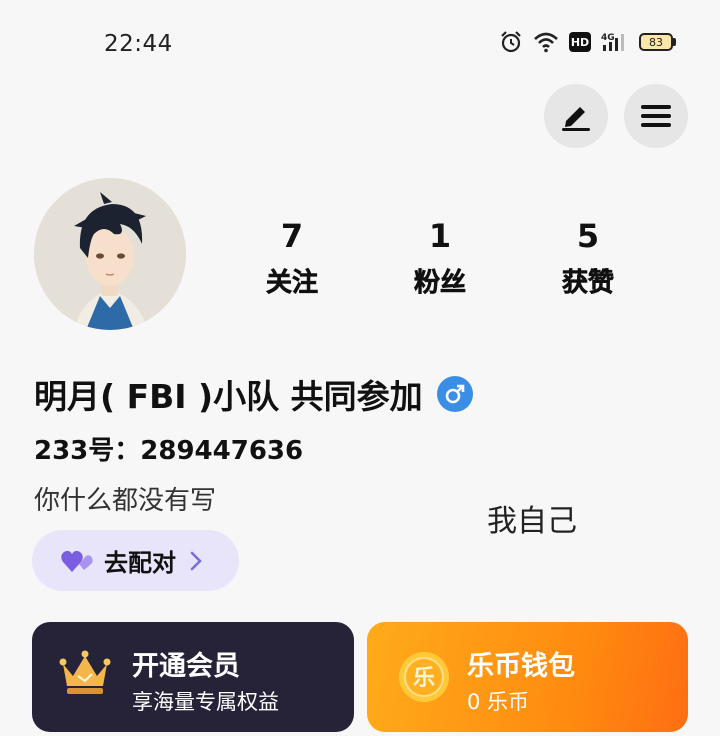 This screenshot has height=736, width=720. I want to click on coin-glyph: 乐, so click(424, 678).